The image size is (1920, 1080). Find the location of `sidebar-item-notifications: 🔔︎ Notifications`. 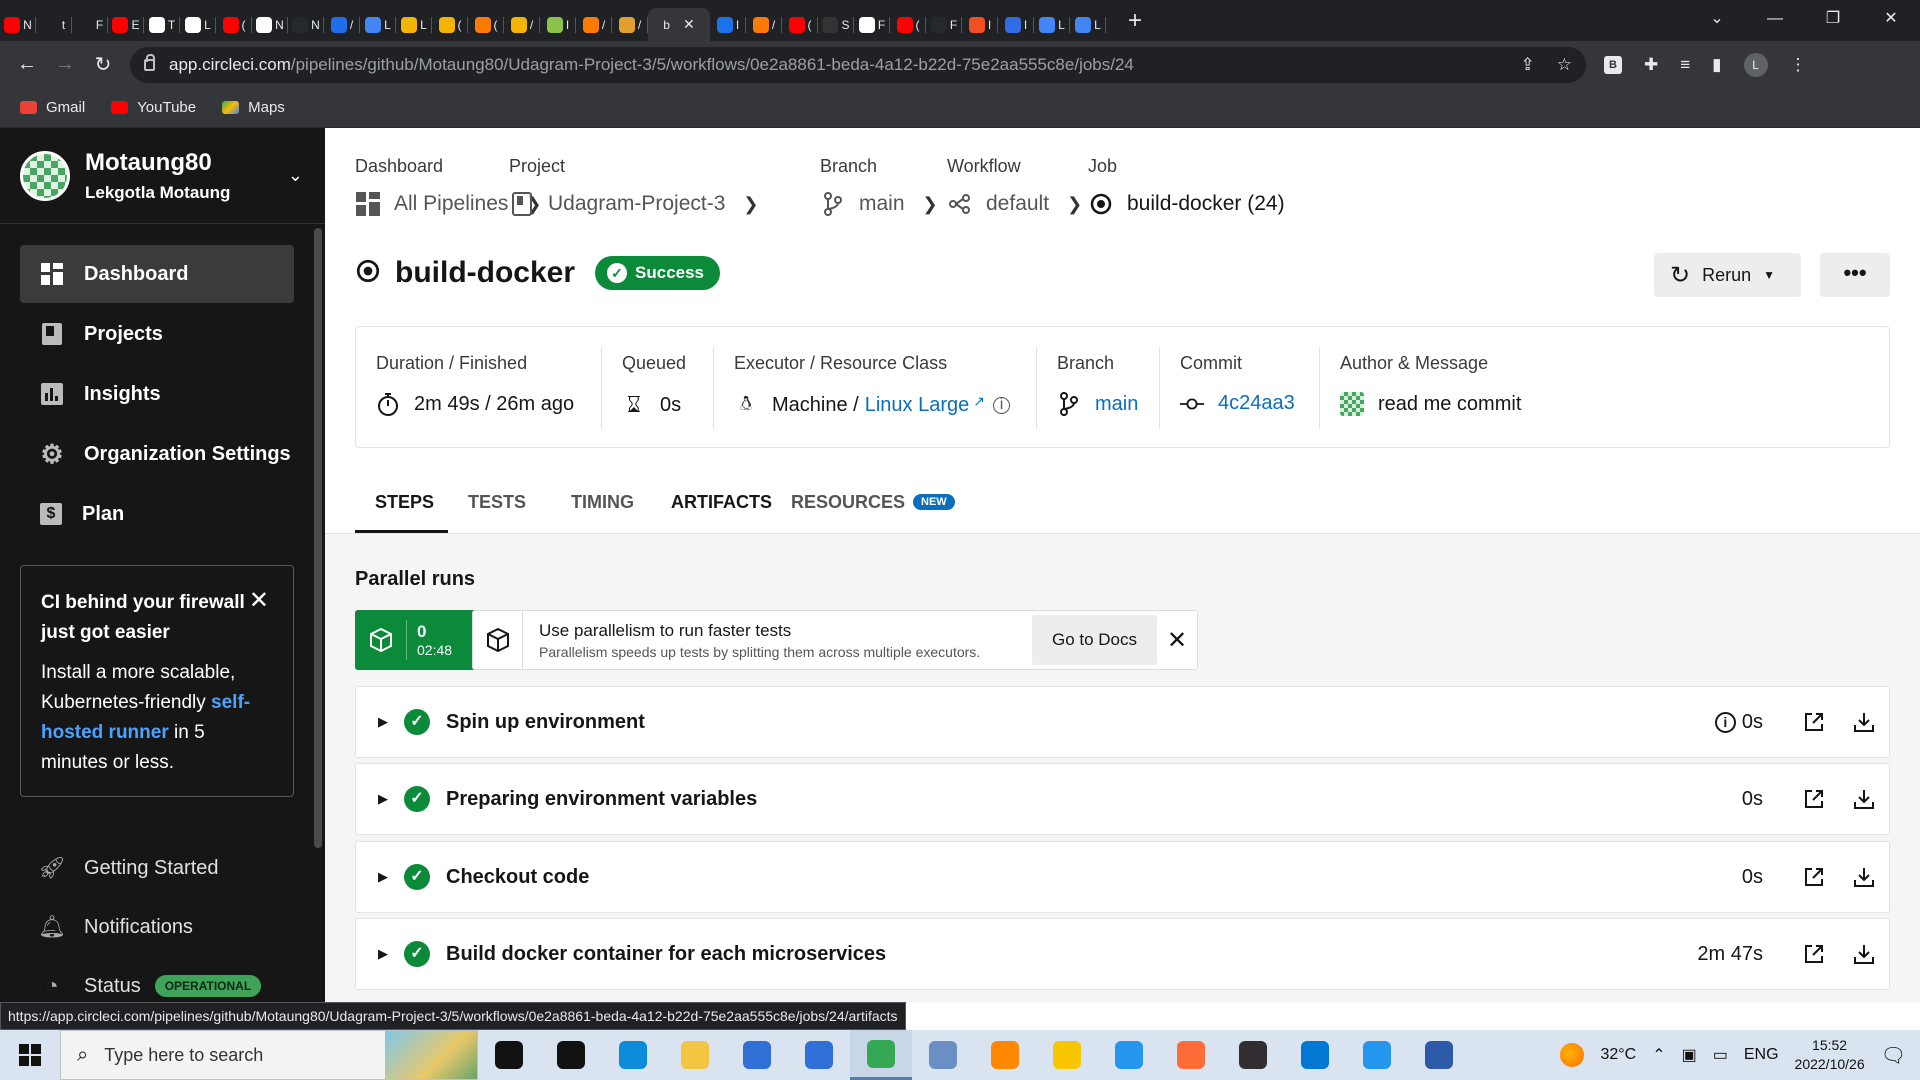

sidebar-item-notifications: 🔔︎ Notifications is located at coordinates (115, 926).